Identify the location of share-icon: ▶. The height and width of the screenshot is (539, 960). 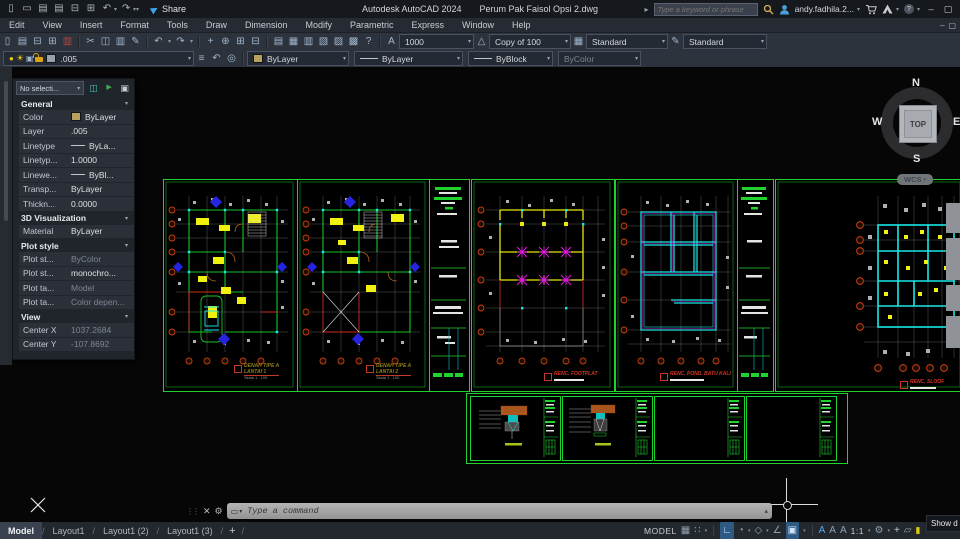
(154, 9).